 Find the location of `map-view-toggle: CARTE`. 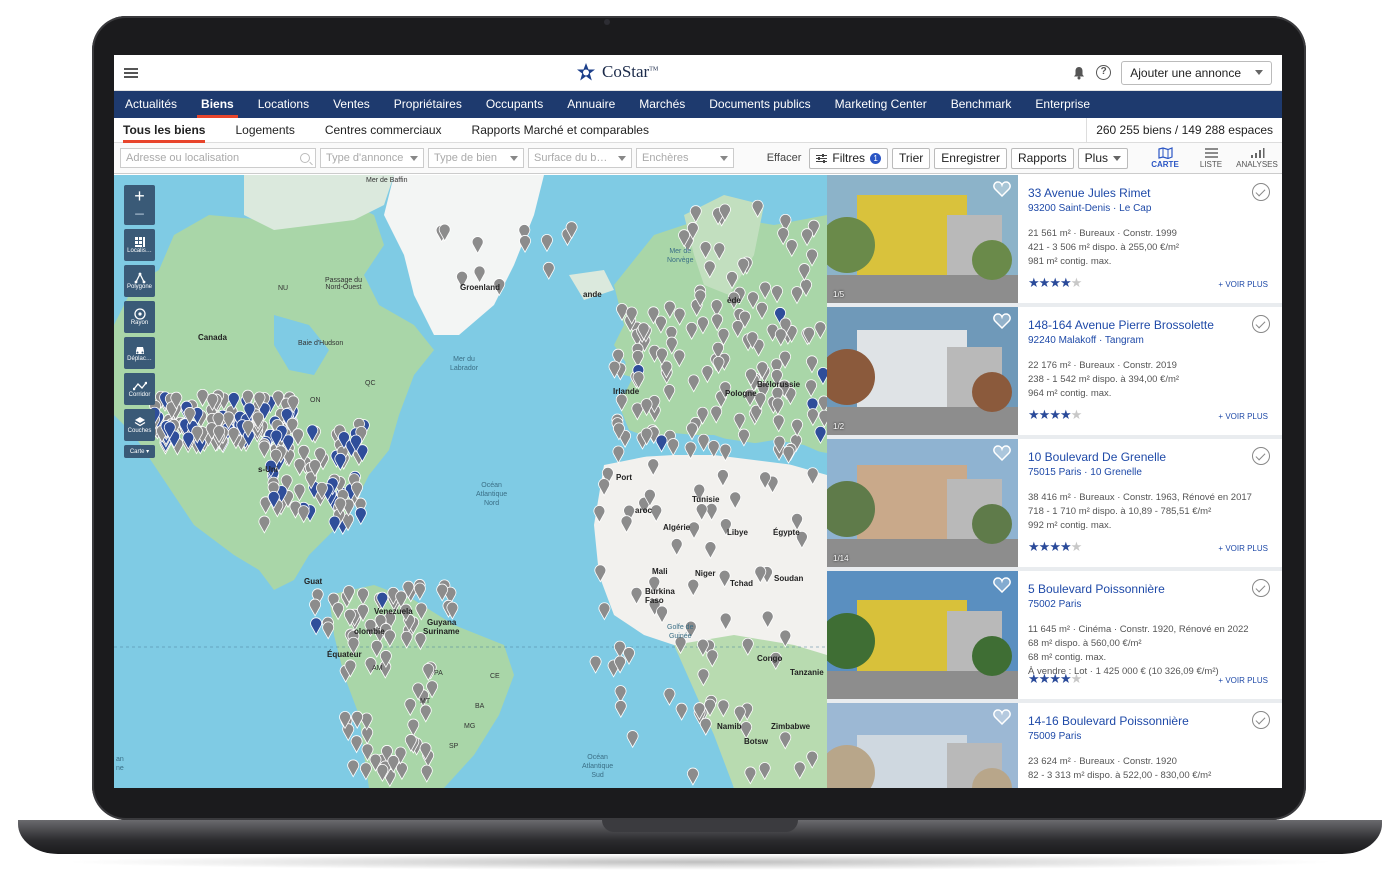

map-view-toggle: CARTE is located at coordinates (1165, 158).